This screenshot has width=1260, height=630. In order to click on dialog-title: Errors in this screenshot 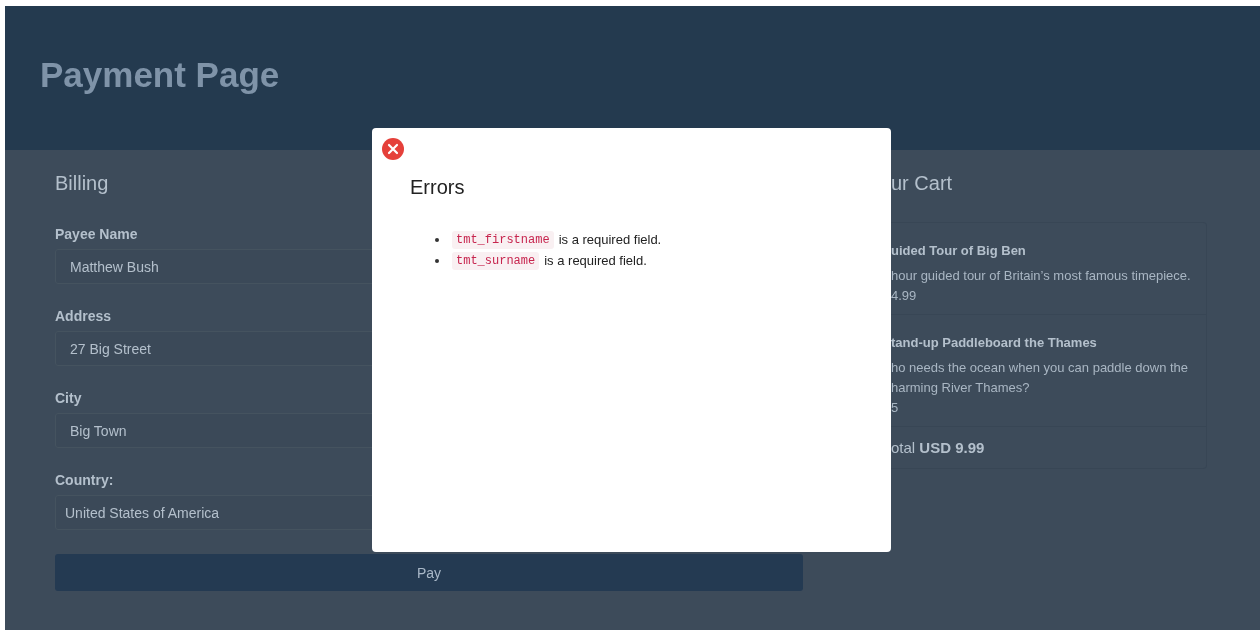, I will do `click(438, 187)`.